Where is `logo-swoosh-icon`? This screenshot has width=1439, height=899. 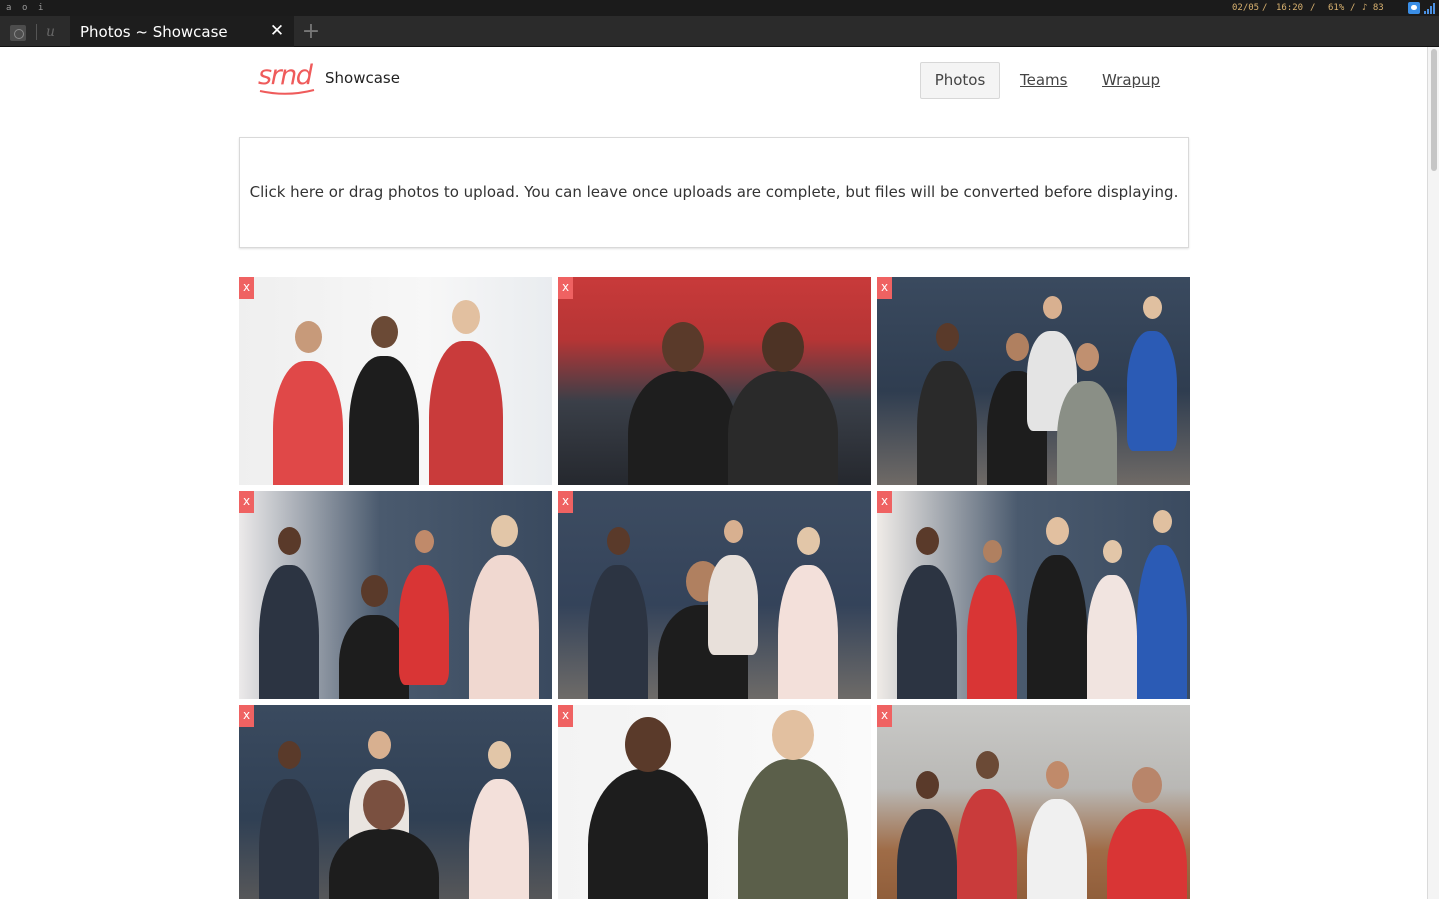 logo-swoosh-icon is located at coordinates (287, 92).